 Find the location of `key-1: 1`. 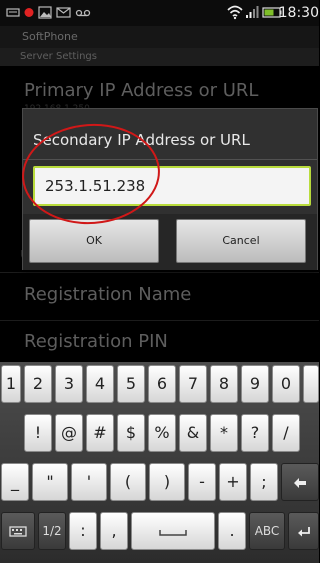

key-1: 1 is located at coordinates (11, 384).